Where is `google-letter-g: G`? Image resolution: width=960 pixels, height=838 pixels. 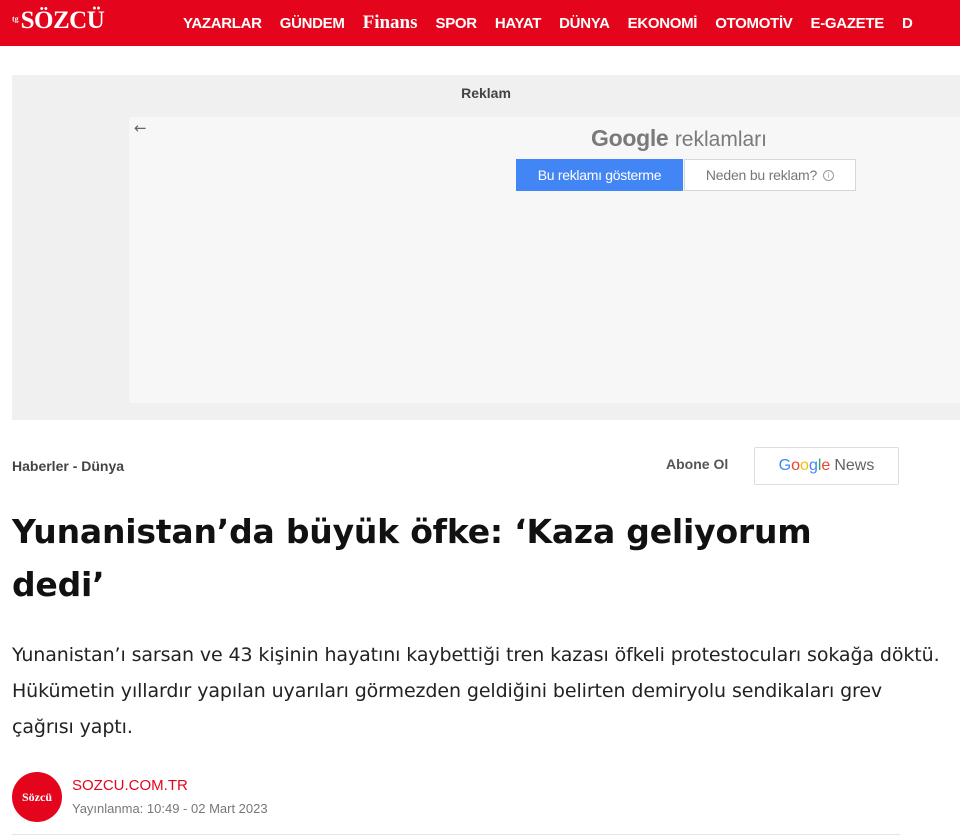 google-letter-g: G is located at coordinates (785, 465).